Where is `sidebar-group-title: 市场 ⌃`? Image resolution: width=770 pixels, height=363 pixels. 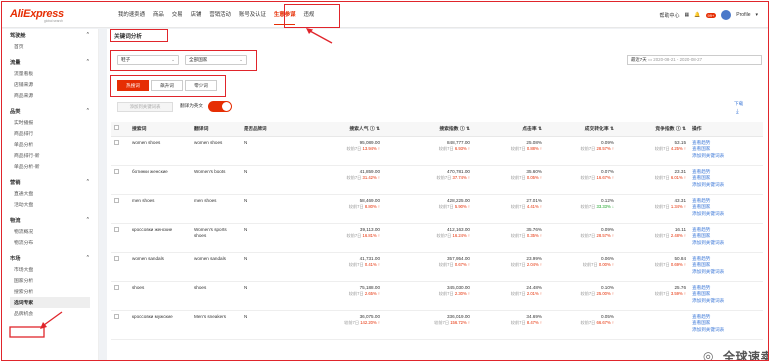
sidebar-group-title: 市场 ⌃ is located at coordinates (50, 258).